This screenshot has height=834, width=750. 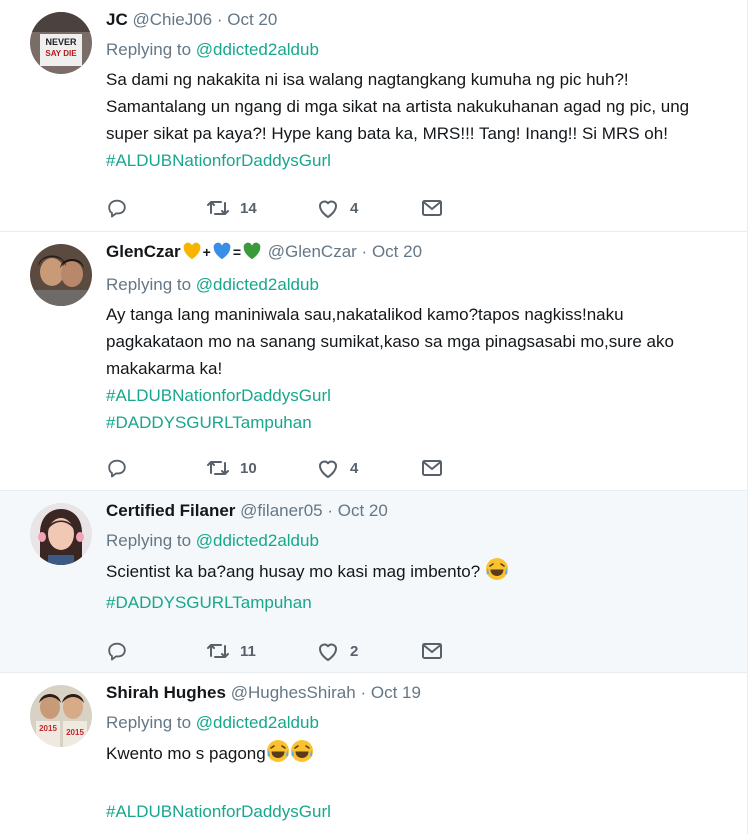 What do you see at coordinates (143, 251) in the screenshot?
I see `display-name: GlenCzar` at bounding box center [143, 251].